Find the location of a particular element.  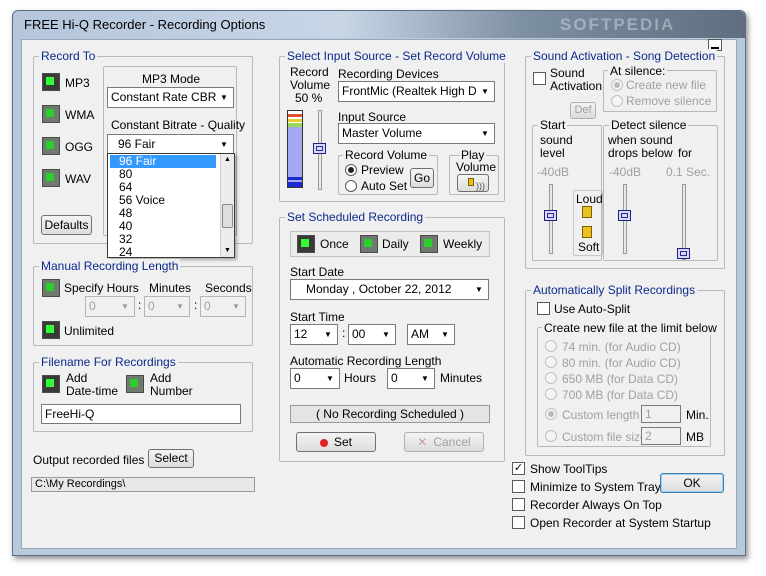

record-volume-slider is located at coordinates (319, 148).